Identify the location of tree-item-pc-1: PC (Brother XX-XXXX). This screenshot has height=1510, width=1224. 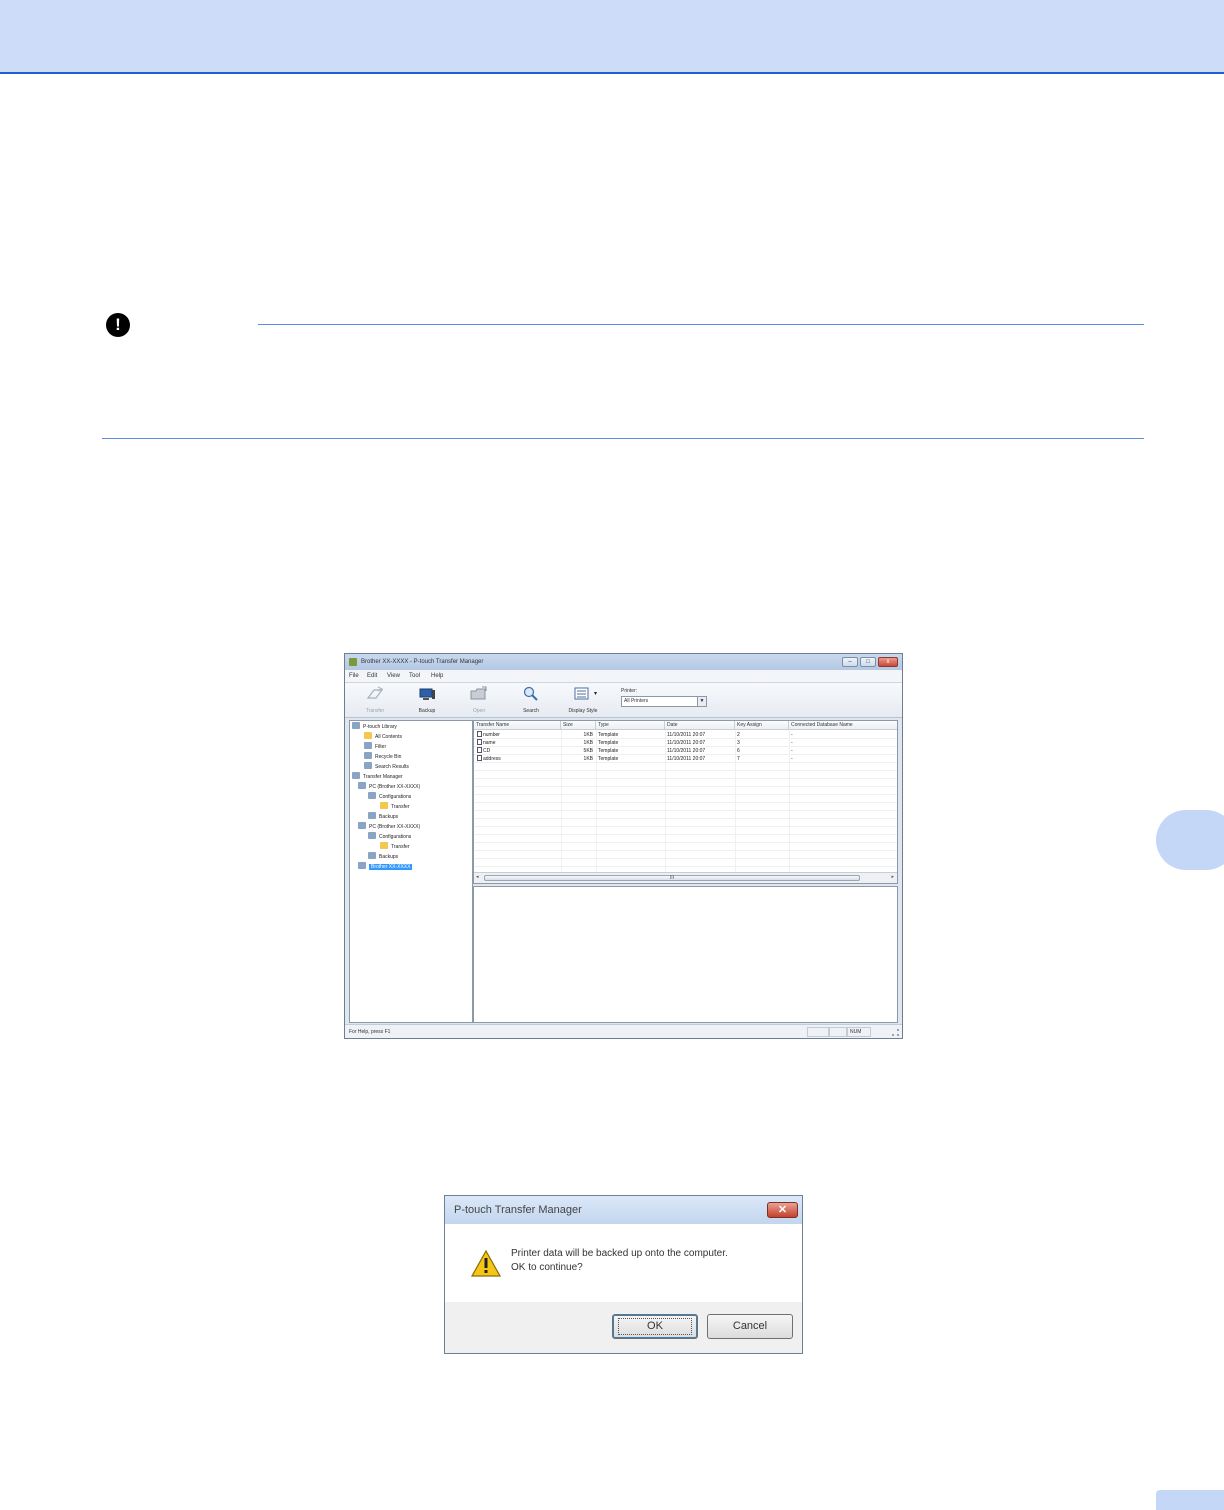
(389, 787).